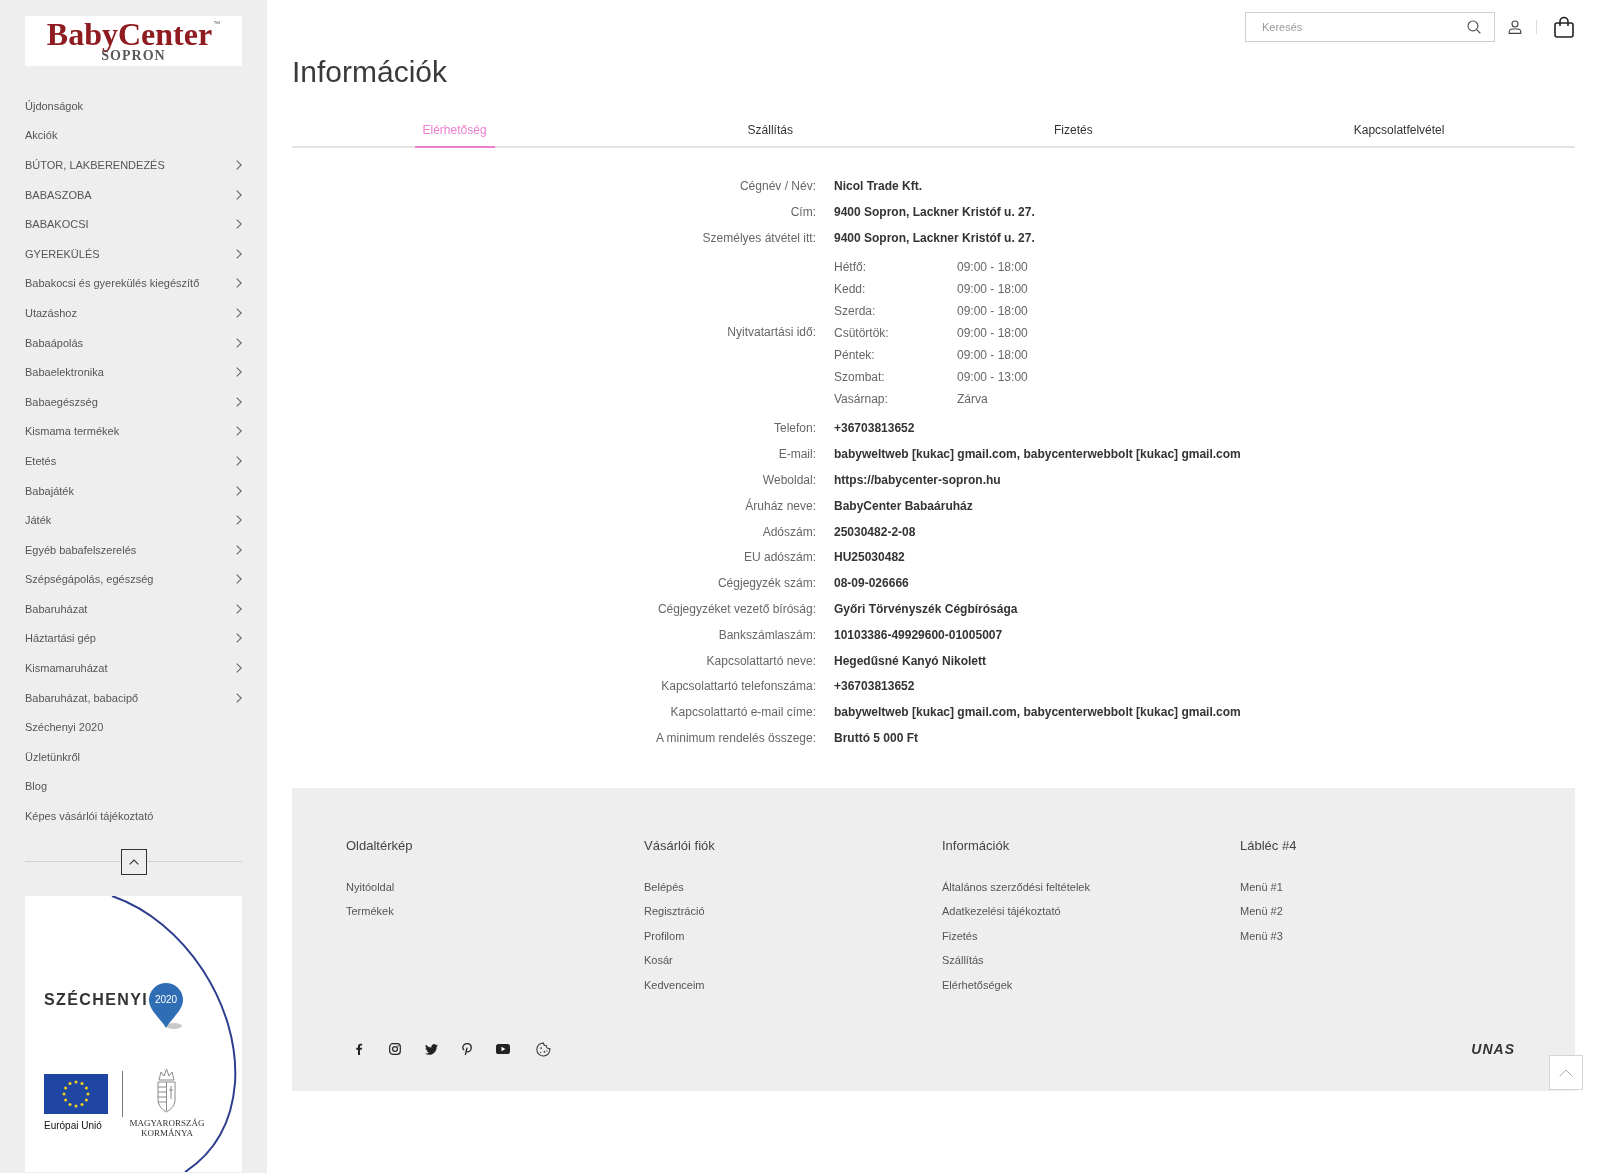 Image resolution: width=1600 pixels, height=1173 pixels. Describe the element at coordinates (133, 609) in the screenshot. I see `menu-item: Babaruházat` at that location.